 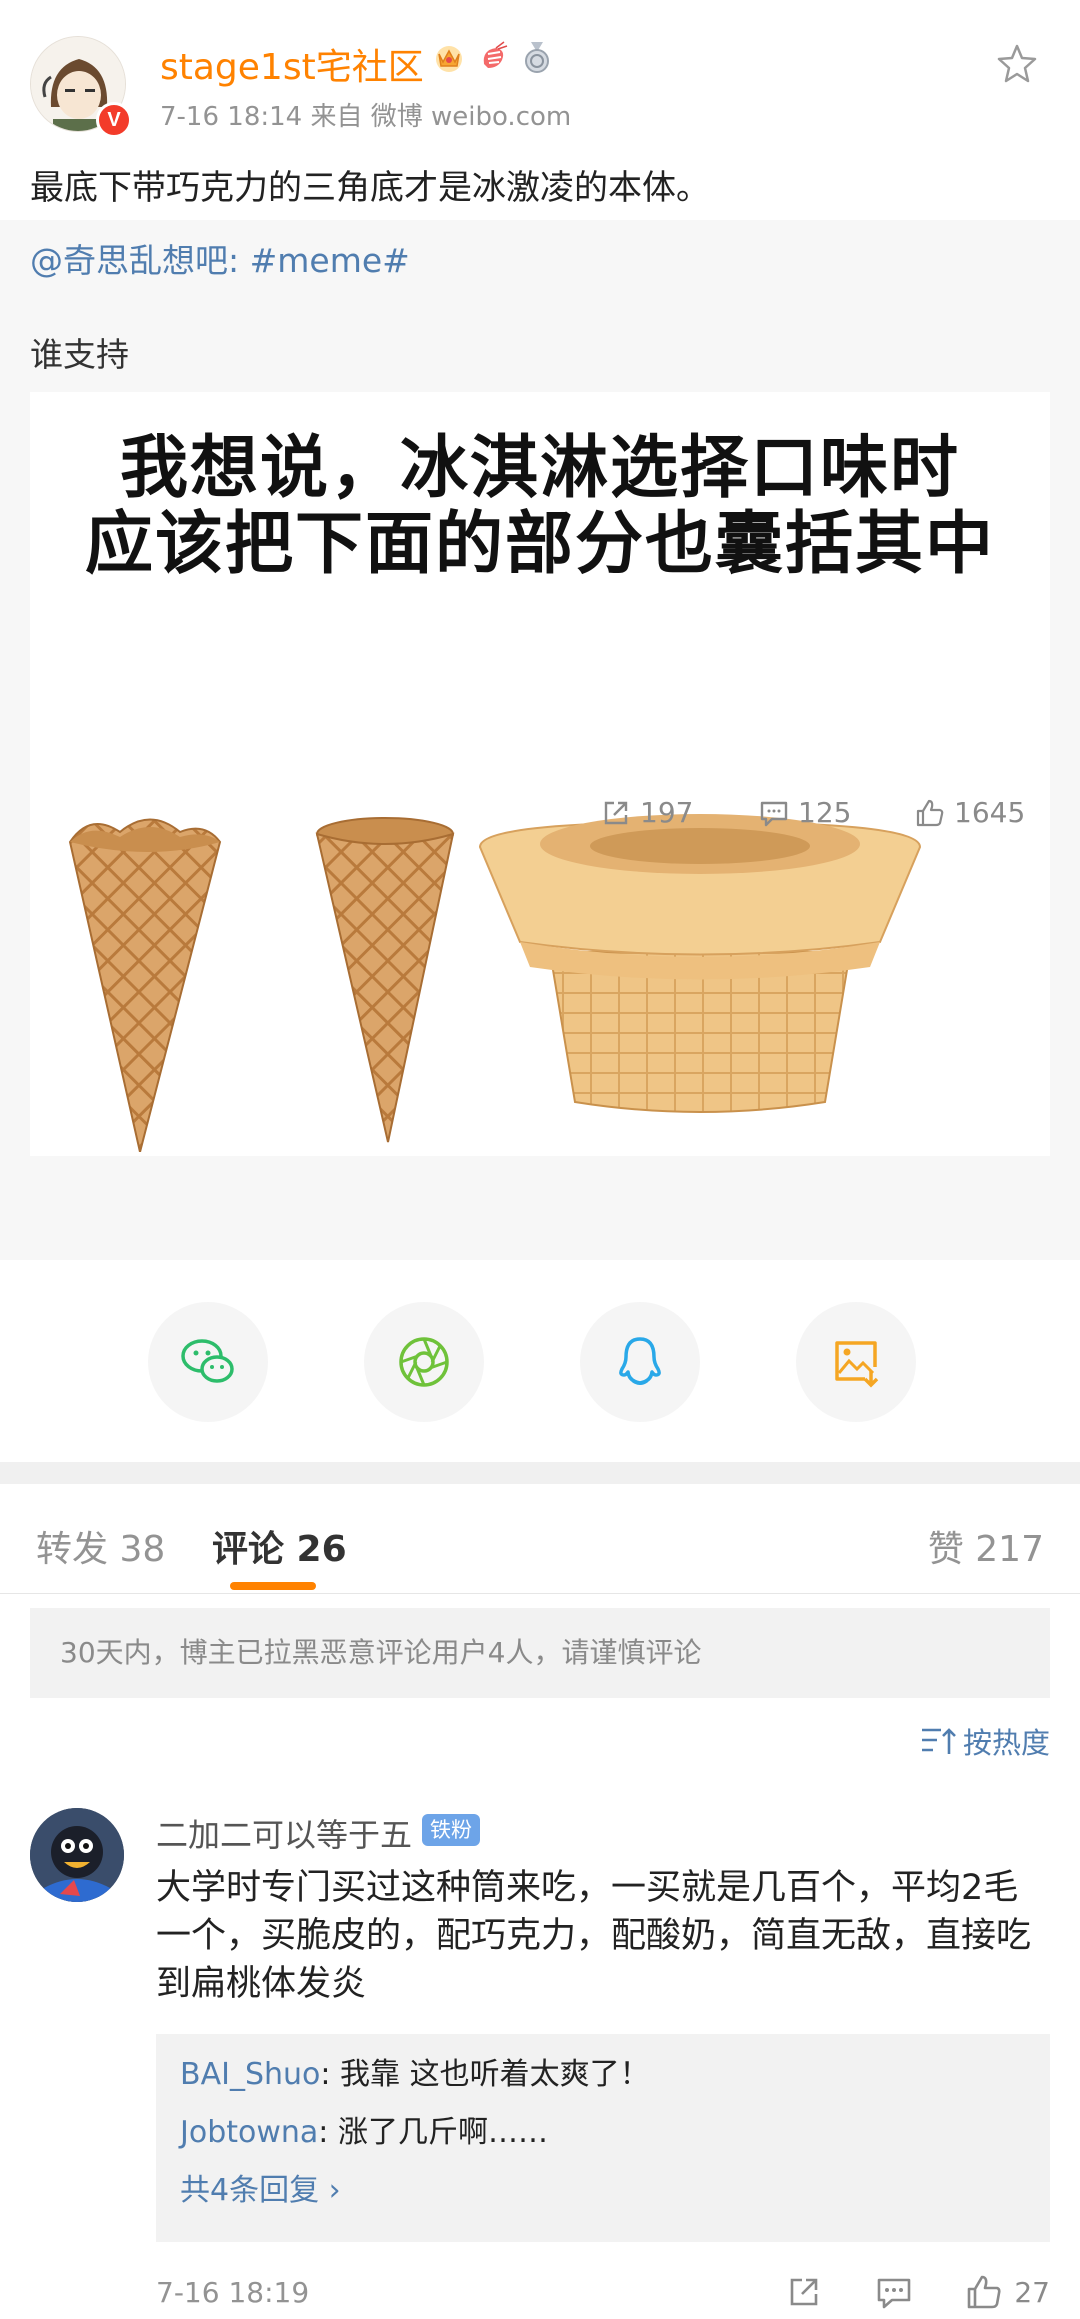 What do you see at coordinates (984, 2292) in the screenshot?
I see `comment-like-icon` at bounding box center [984, 2292].